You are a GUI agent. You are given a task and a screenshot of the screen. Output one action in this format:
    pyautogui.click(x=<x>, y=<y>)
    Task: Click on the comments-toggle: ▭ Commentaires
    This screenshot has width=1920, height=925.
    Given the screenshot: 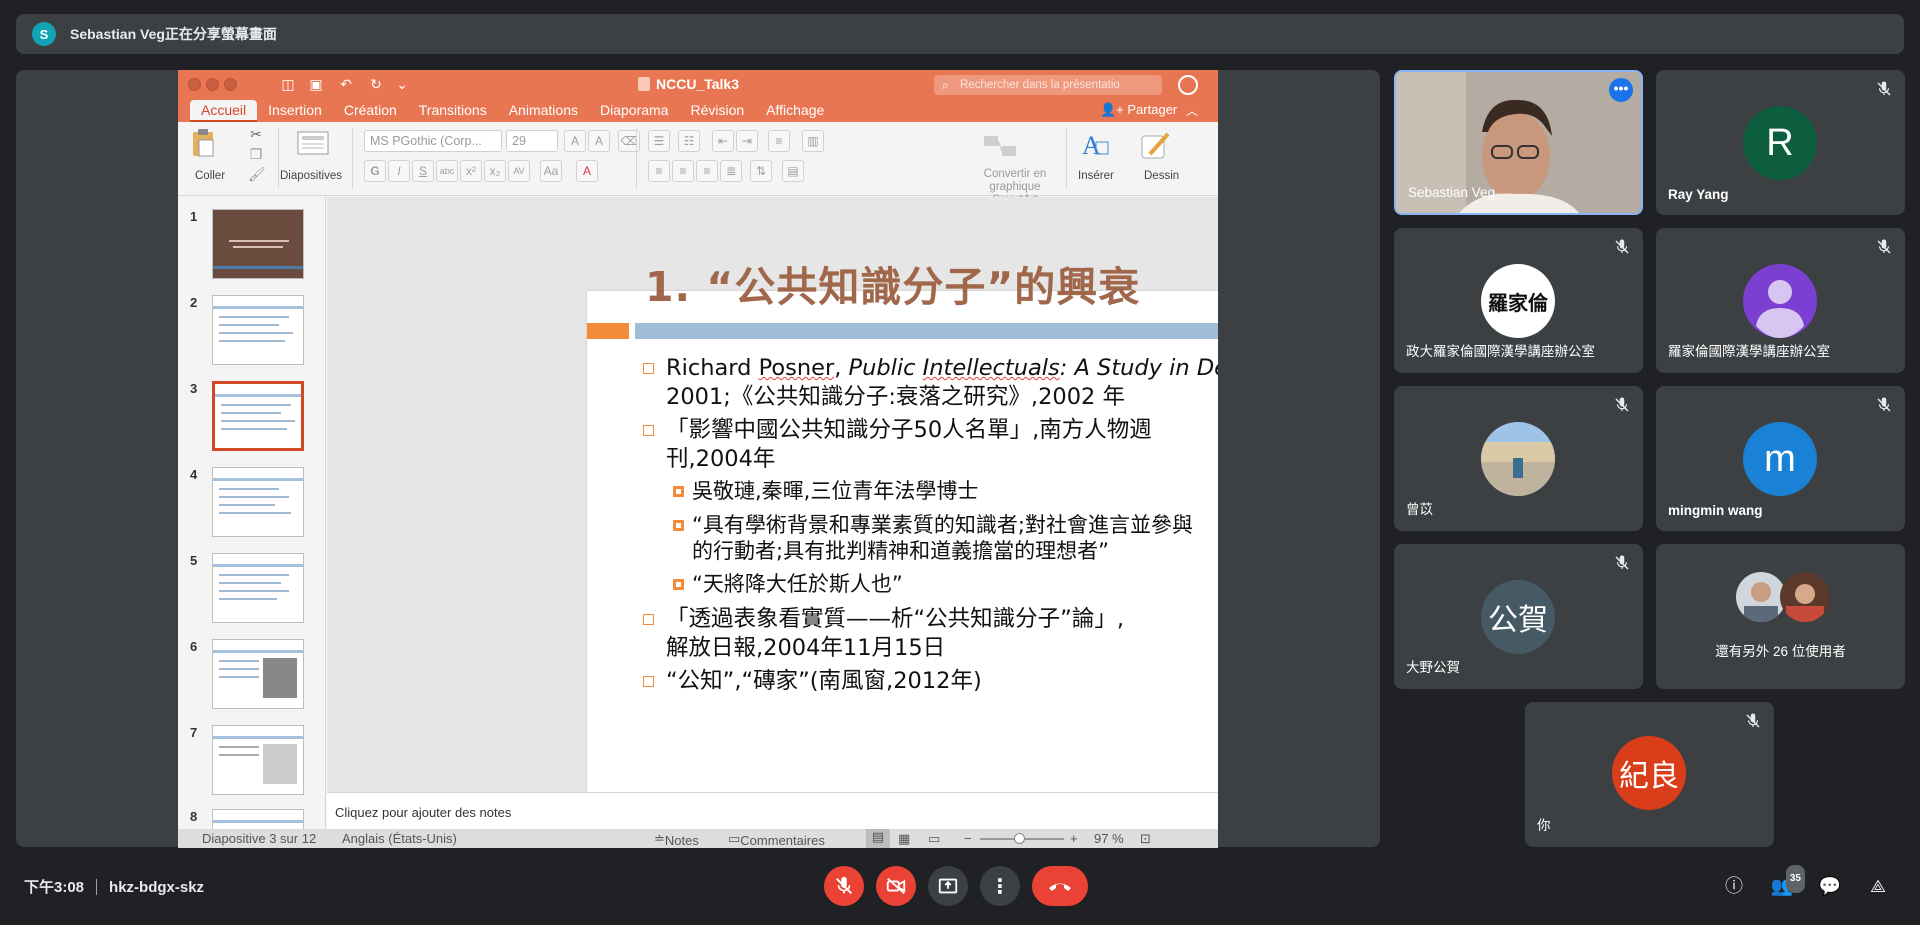 What is the action you would take?
    pyautogui.click(x=776, y=839)
    